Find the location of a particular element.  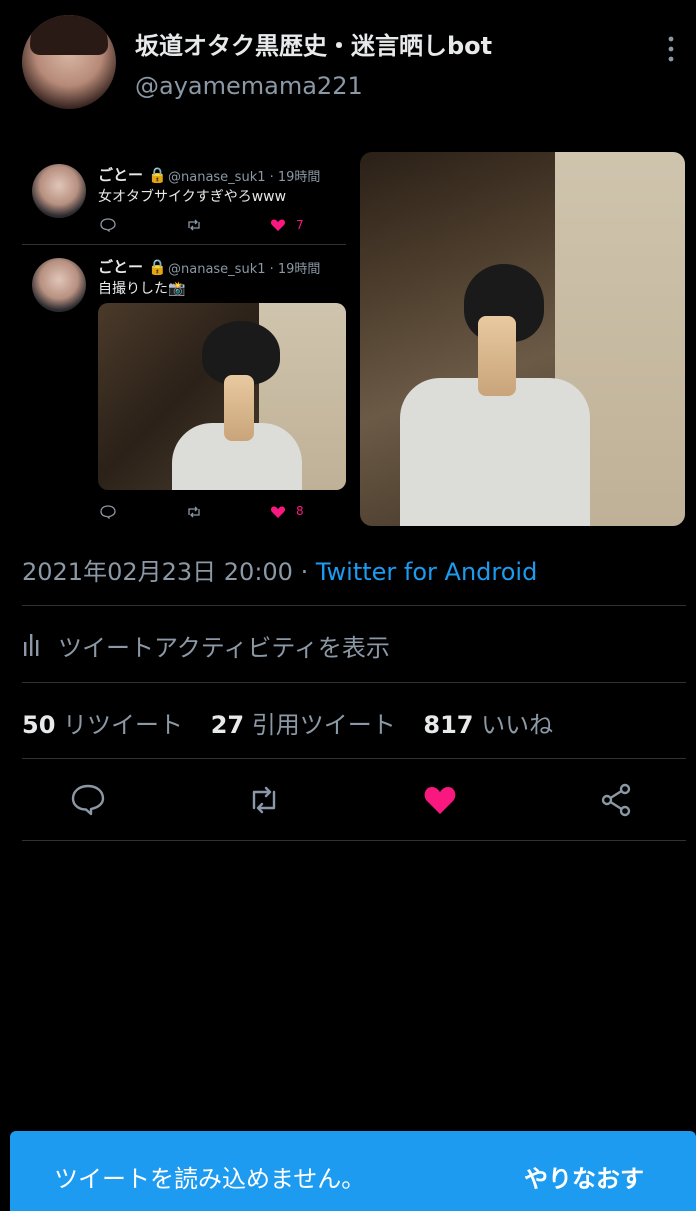

author-display-name: 坂道オタク黒歴史・迷言晒しbot is located at coordinates (313, 43).